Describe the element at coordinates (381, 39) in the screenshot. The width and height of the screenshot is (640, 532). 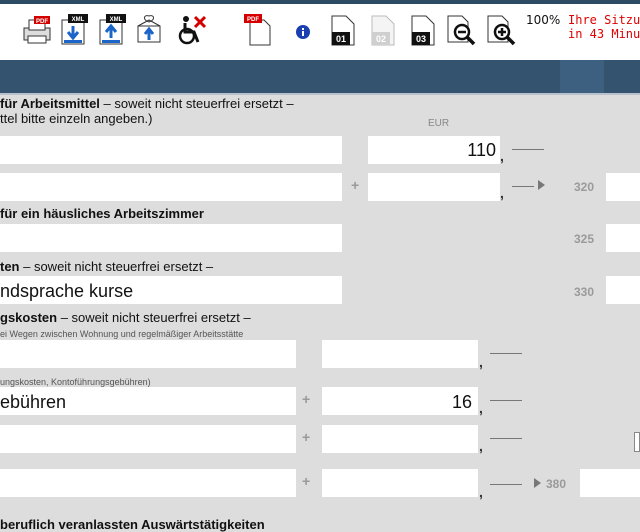
I see `page-02-badge: 02` at that location.